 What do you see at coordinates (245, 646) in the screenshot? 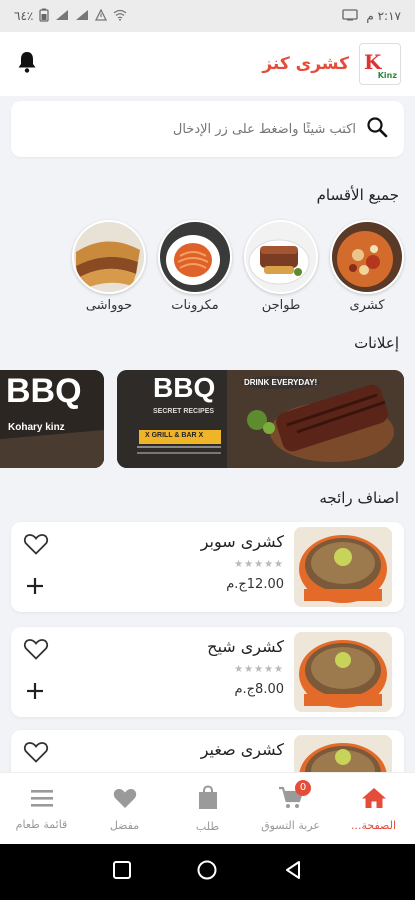
I see `product-name: كشرى شيح` at bounding box center [245, 646].